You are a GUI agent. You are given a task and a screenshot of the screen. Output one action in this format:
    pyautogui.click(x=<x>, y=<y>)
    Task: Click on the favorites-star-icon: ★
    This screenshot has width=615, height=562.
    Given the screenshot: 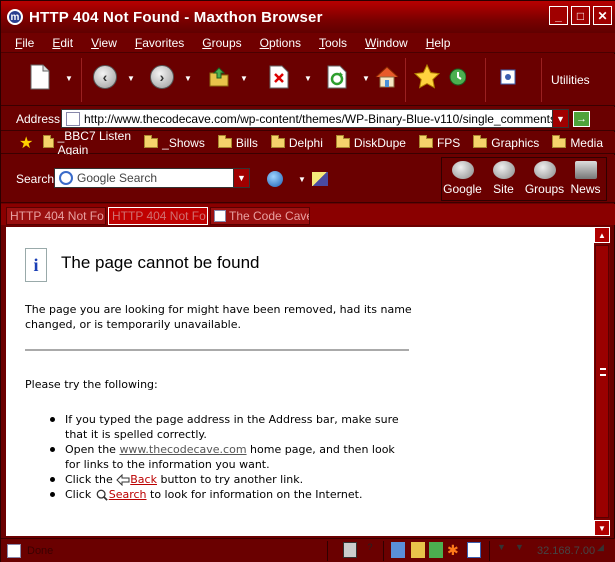 What is the action you would take?
    pyautogui.click(x=26, y=143)
    